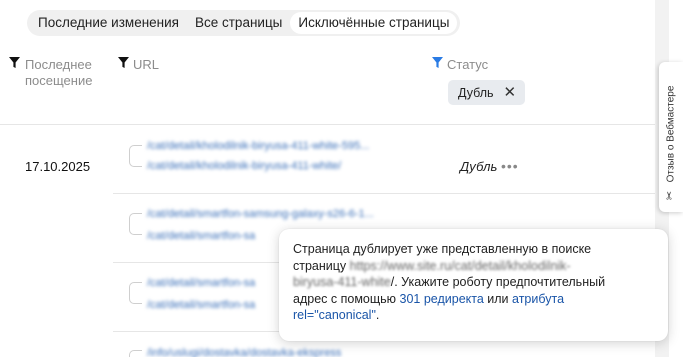  What do you see at coordinates (510, 92) in the screenshot?
I see `close-icon: ✕` at bounding box center [510, 92].